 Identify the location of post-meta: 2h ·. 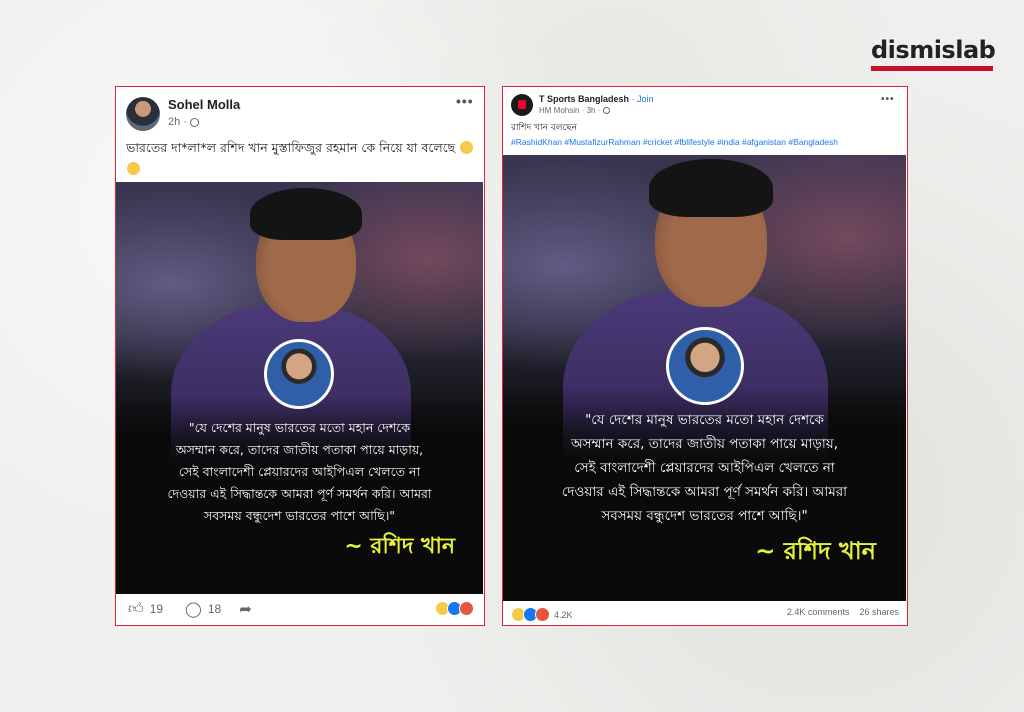
(183, 122).